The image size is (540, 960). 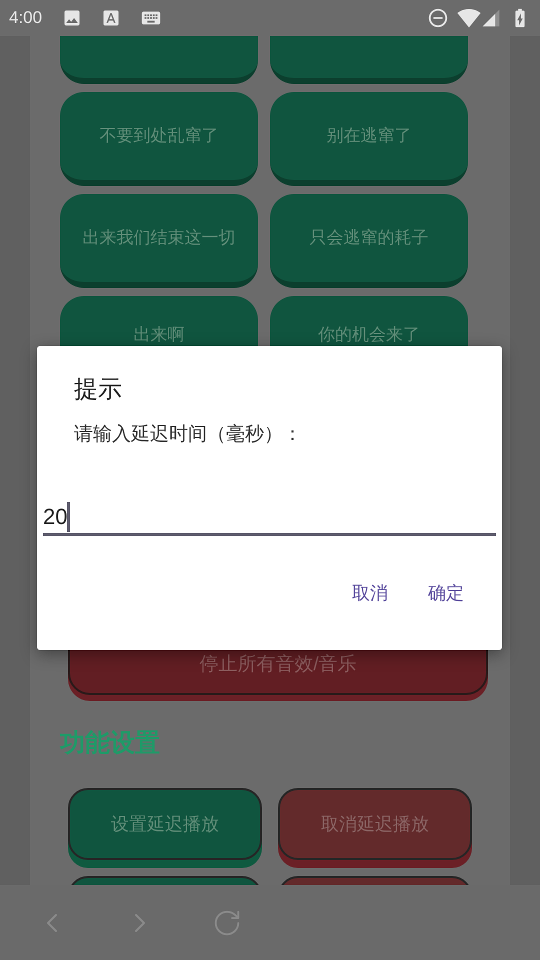 I want to click on sound-button: 出来我们结束这一切, so click(x=159, y=241).